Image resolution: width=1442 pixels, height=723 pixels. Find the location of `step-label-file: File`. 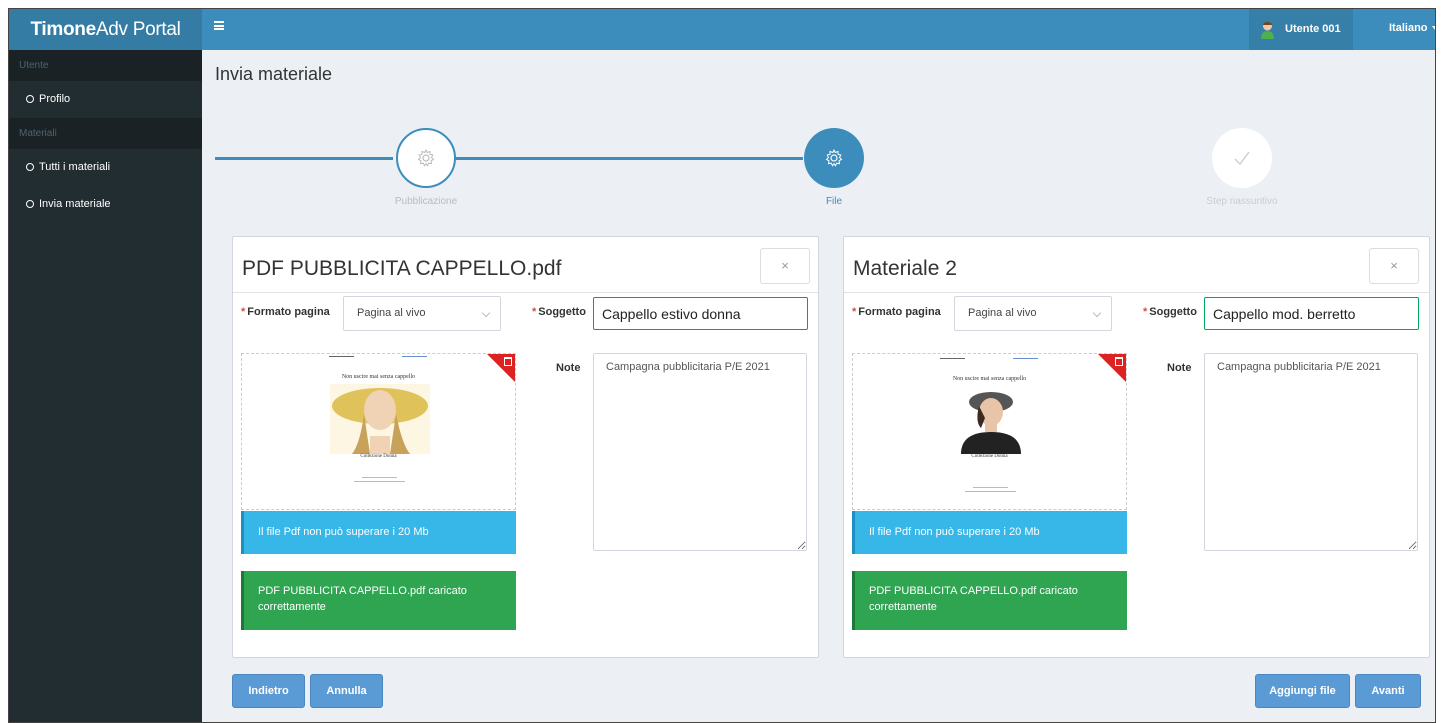

step-label-file: File is located at coordinates (834, 201).